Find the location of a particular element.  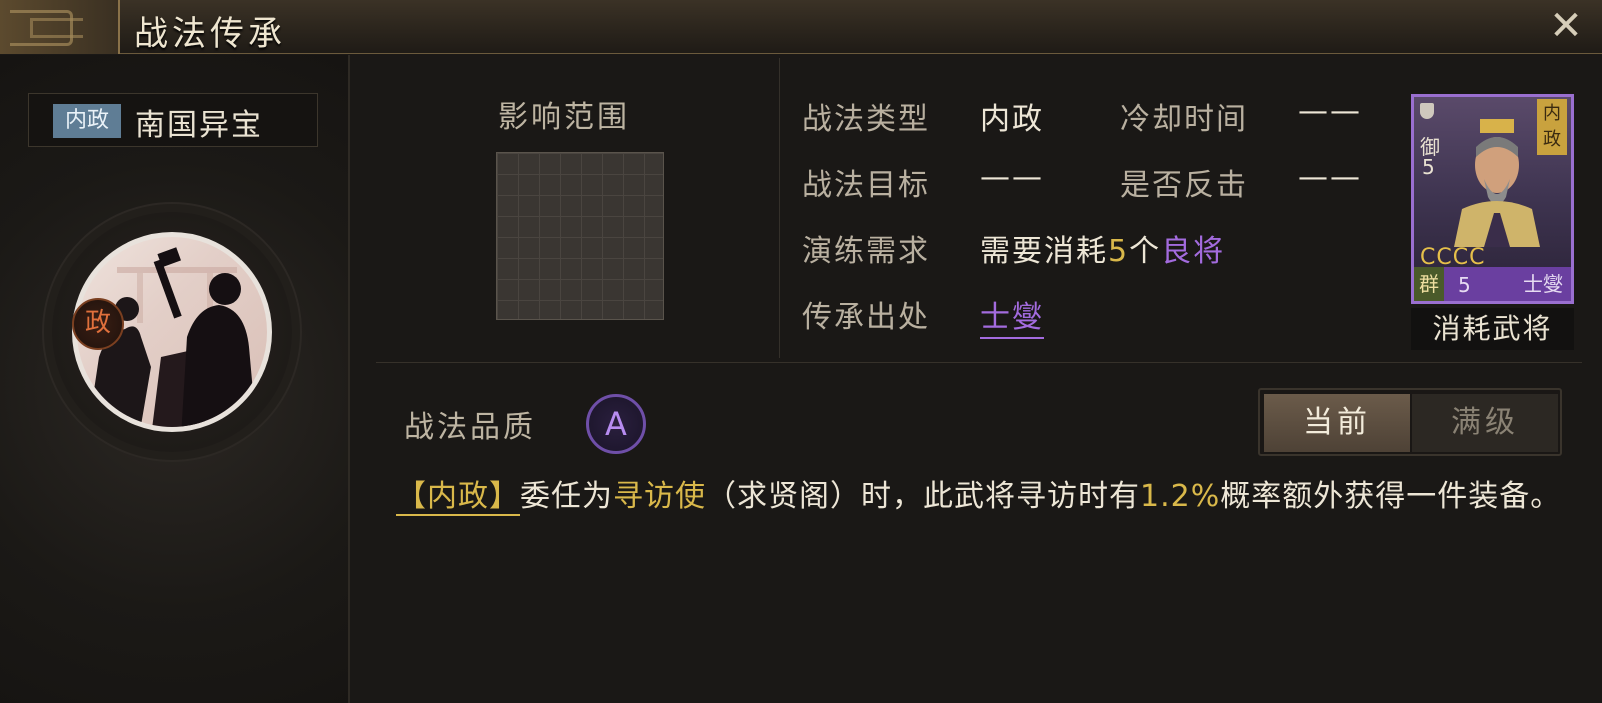

counter-value: —— is located at coordinates (1330, 177).